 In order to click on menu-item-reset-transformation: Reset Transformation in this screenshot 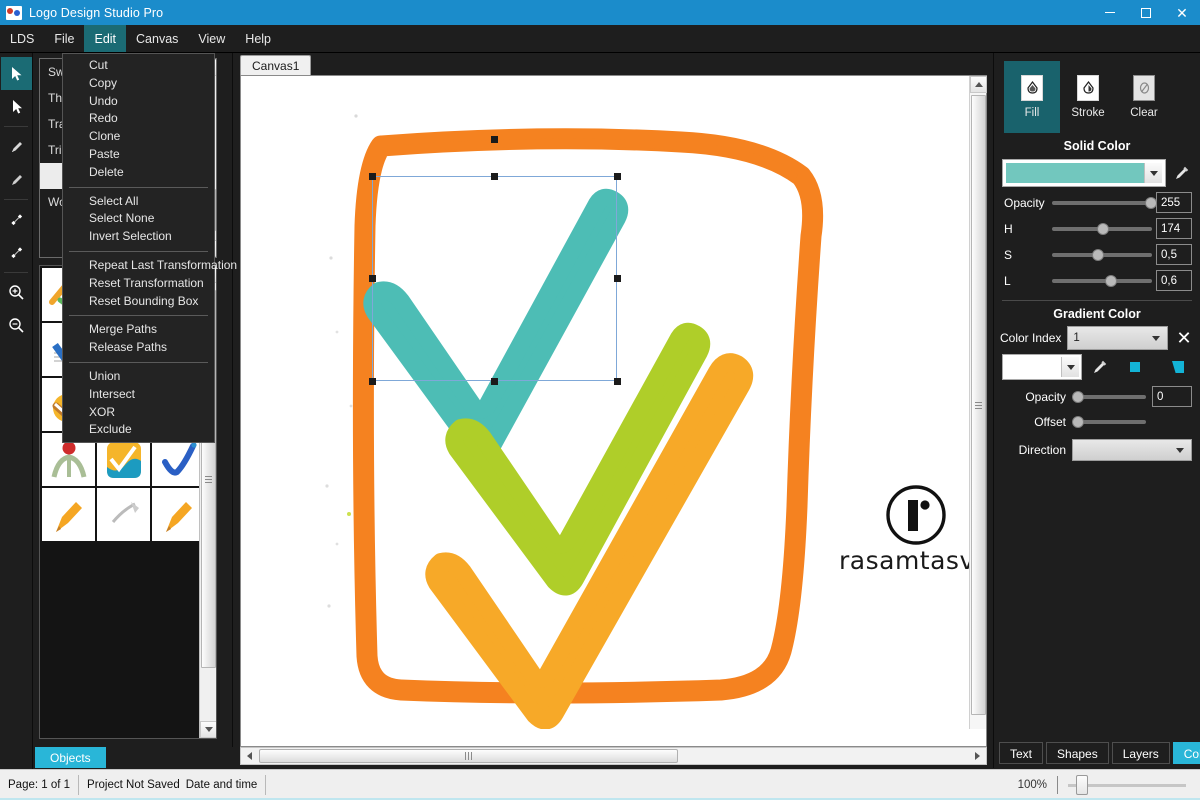, I will do `click(138, 284)`.